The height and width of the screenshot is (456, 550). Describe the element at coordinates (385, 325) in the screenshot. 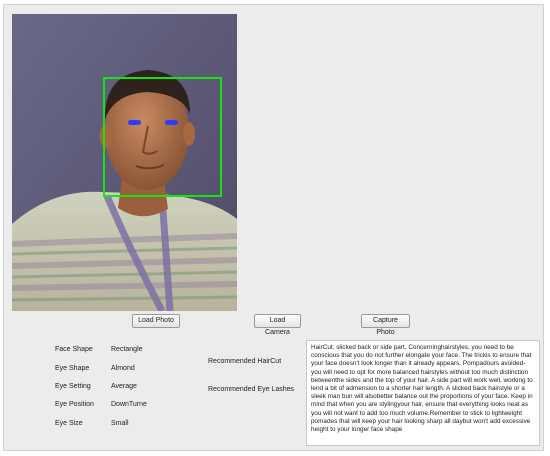

I see `capture-photo-button: Capture Photo` at that location.